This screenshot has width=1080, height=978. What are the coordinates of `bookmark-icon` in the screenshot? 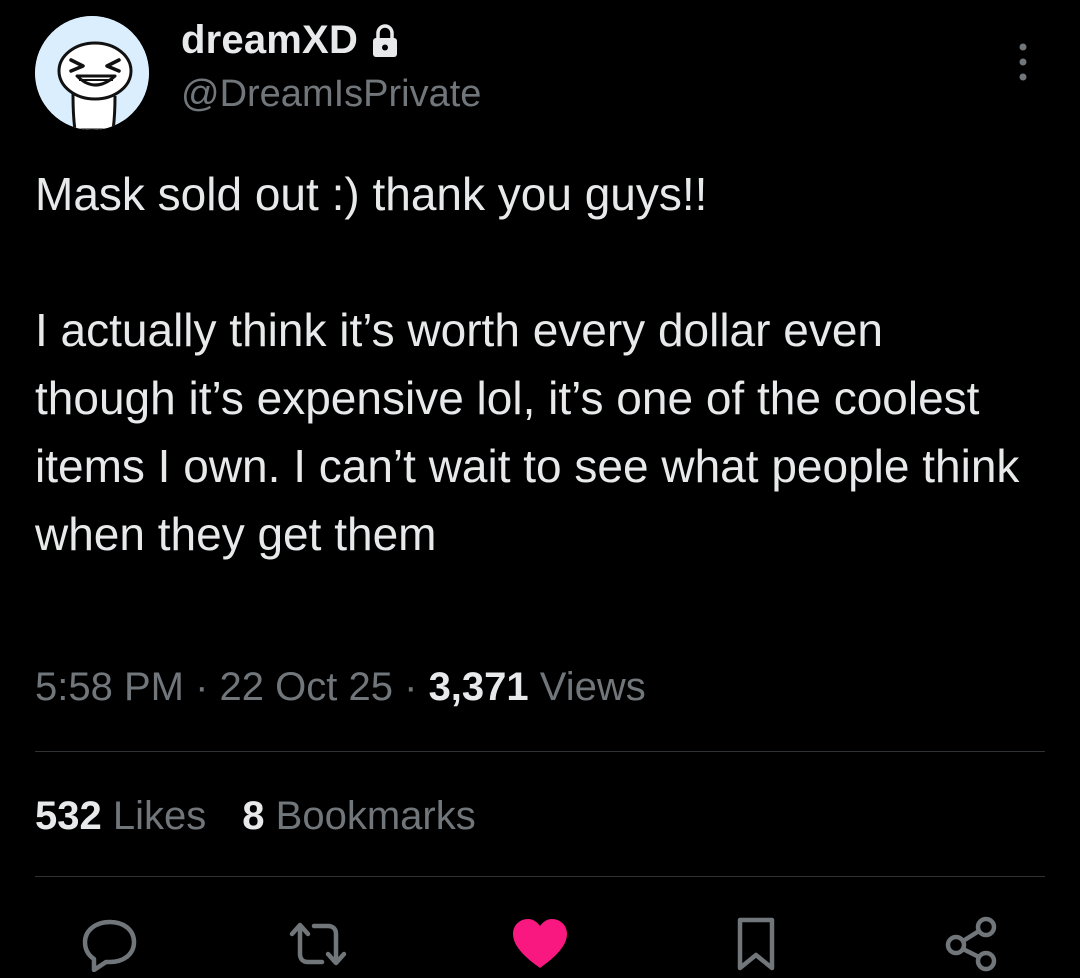 It's located at (756, 944).